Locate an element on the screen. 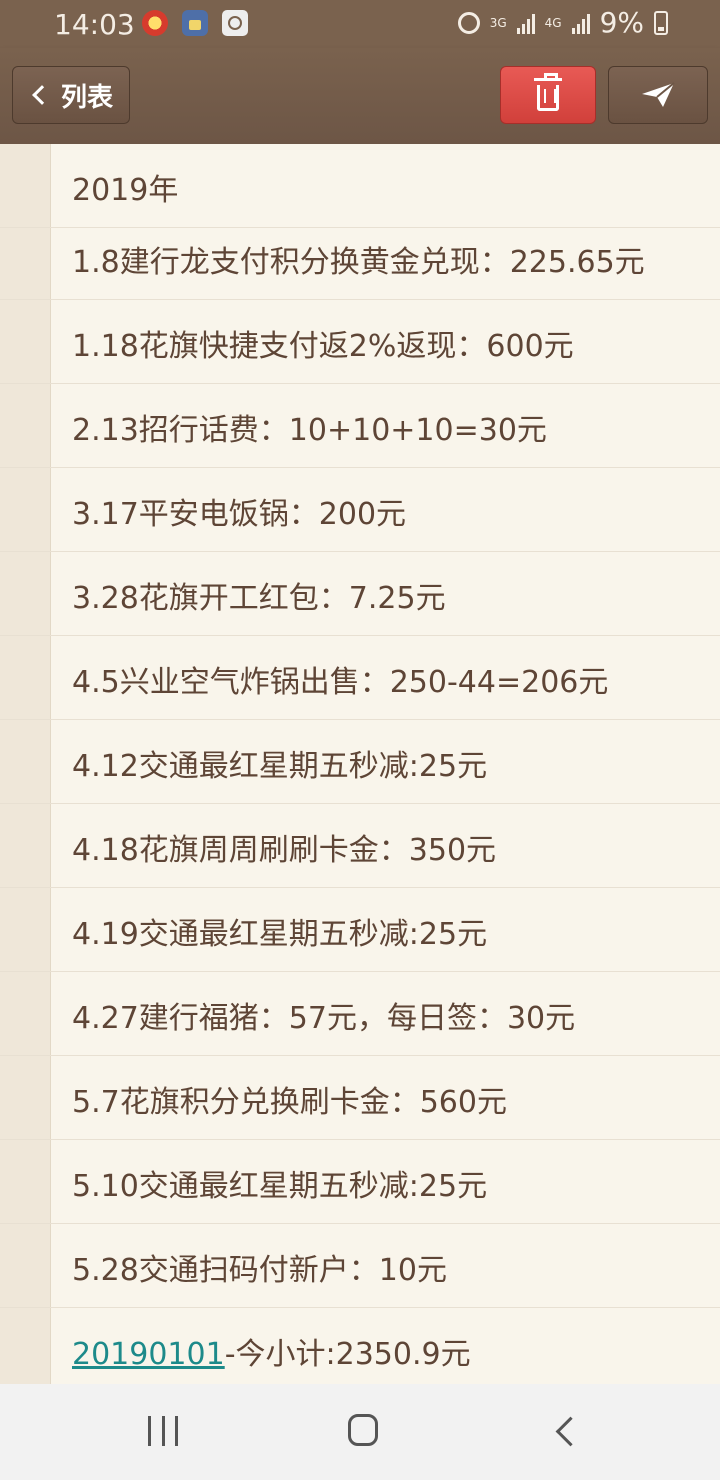 This screenshot has height=1480, width=720. summary-text: -今小计:2350.9元 is located at coordinates (347, 1354).